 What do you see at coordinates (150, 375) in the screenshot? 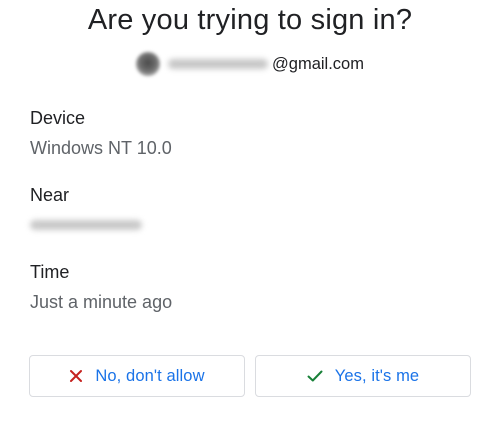
I see `deny-button-label: No, don't allow` at bounding box center [150, 375].